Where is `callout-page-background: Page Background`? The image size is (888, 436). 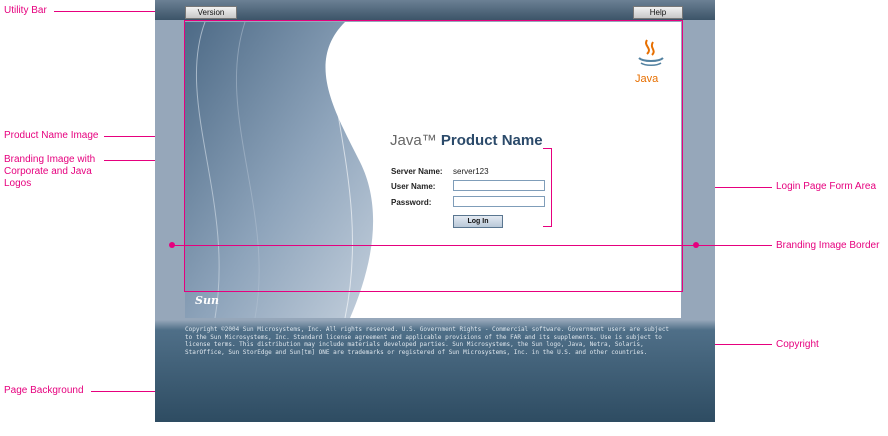 callout-page-background: Page Background is located at coordinates (44, 390).